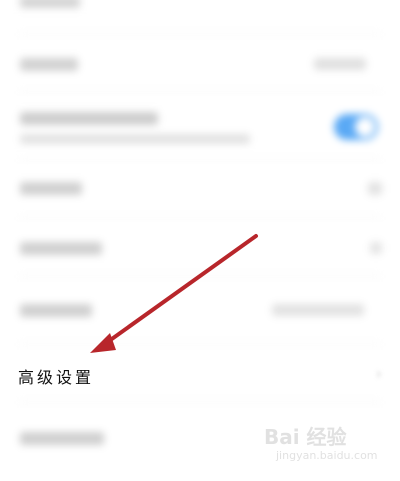 The height and width of the screenshot is (481, 400). Describe the element at coordinates (356, 127) in the screenshot. I see `toggle-switch` at that location.